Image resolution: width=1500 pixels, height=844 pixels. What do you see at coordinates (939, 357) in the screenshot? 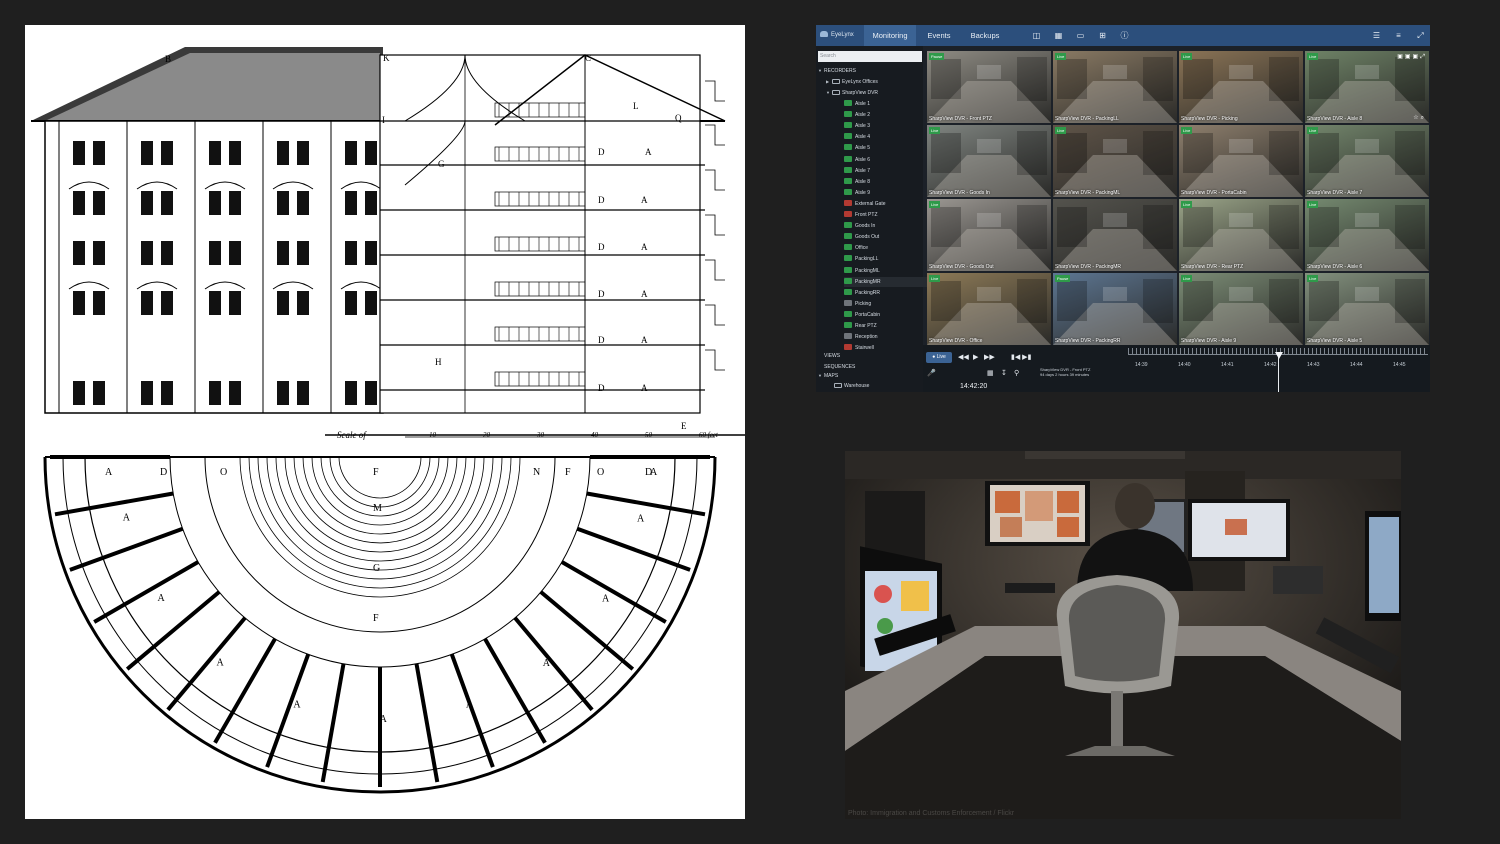
I see `live-button: ● Live` at bounding box center [939, 357].